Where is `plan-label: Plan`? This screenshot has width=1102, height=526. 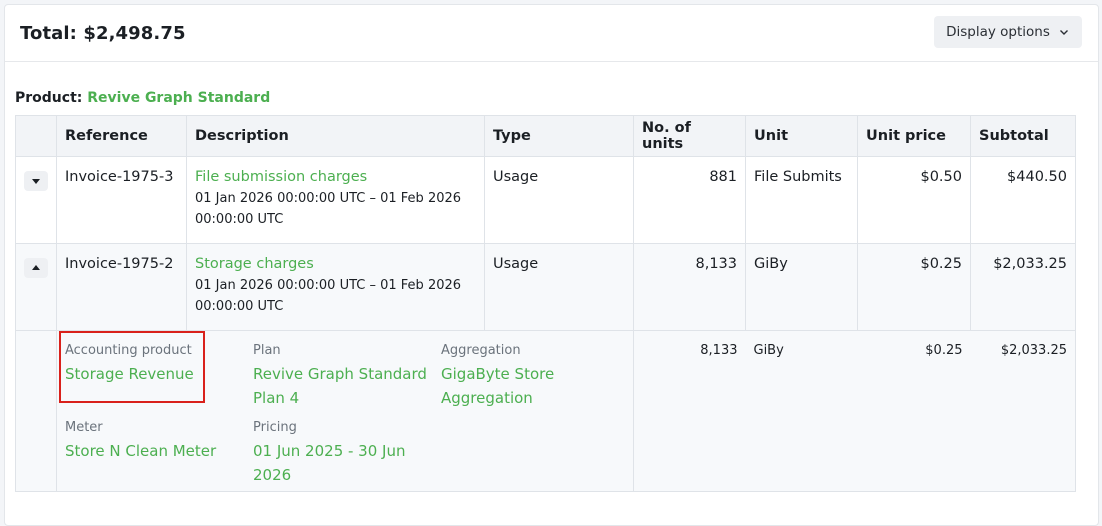 plan-label: Plan is located at coordinates (267, 350).